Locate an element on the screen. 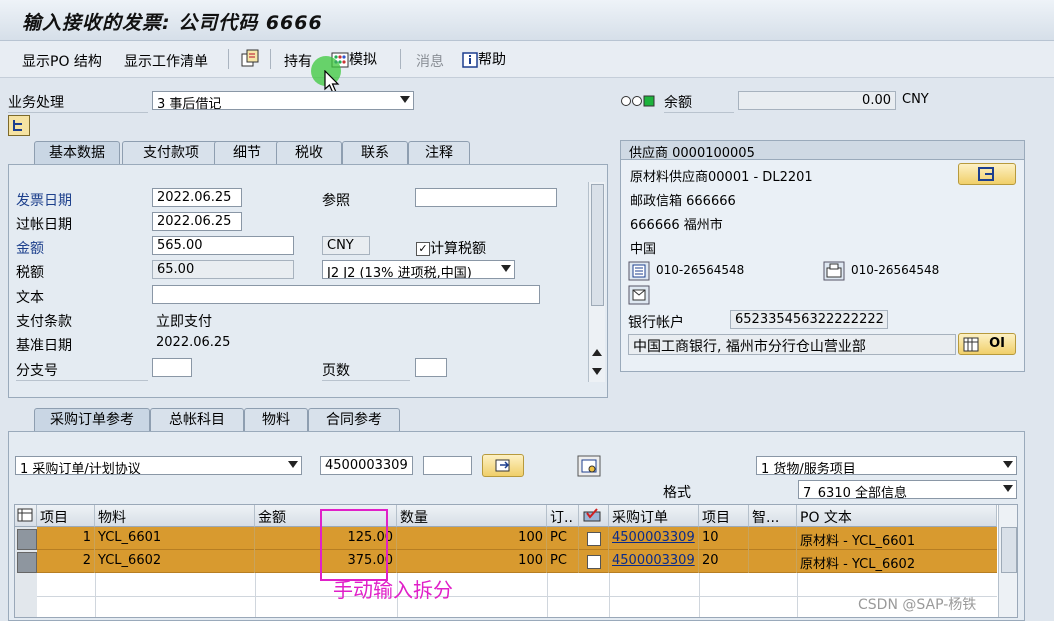 The image size is (1054, 621). text-field is located at coordinates (346, 294).